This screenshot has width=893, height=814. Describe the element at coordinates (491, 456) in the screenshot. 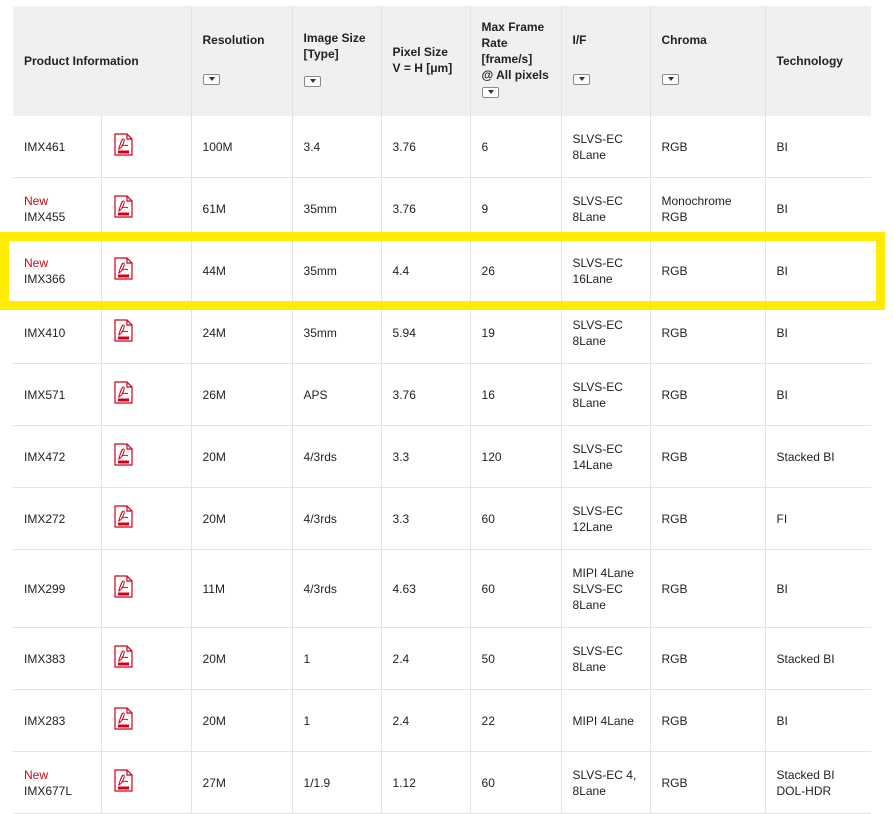

I see `frame-rate-value: 120` at that location.